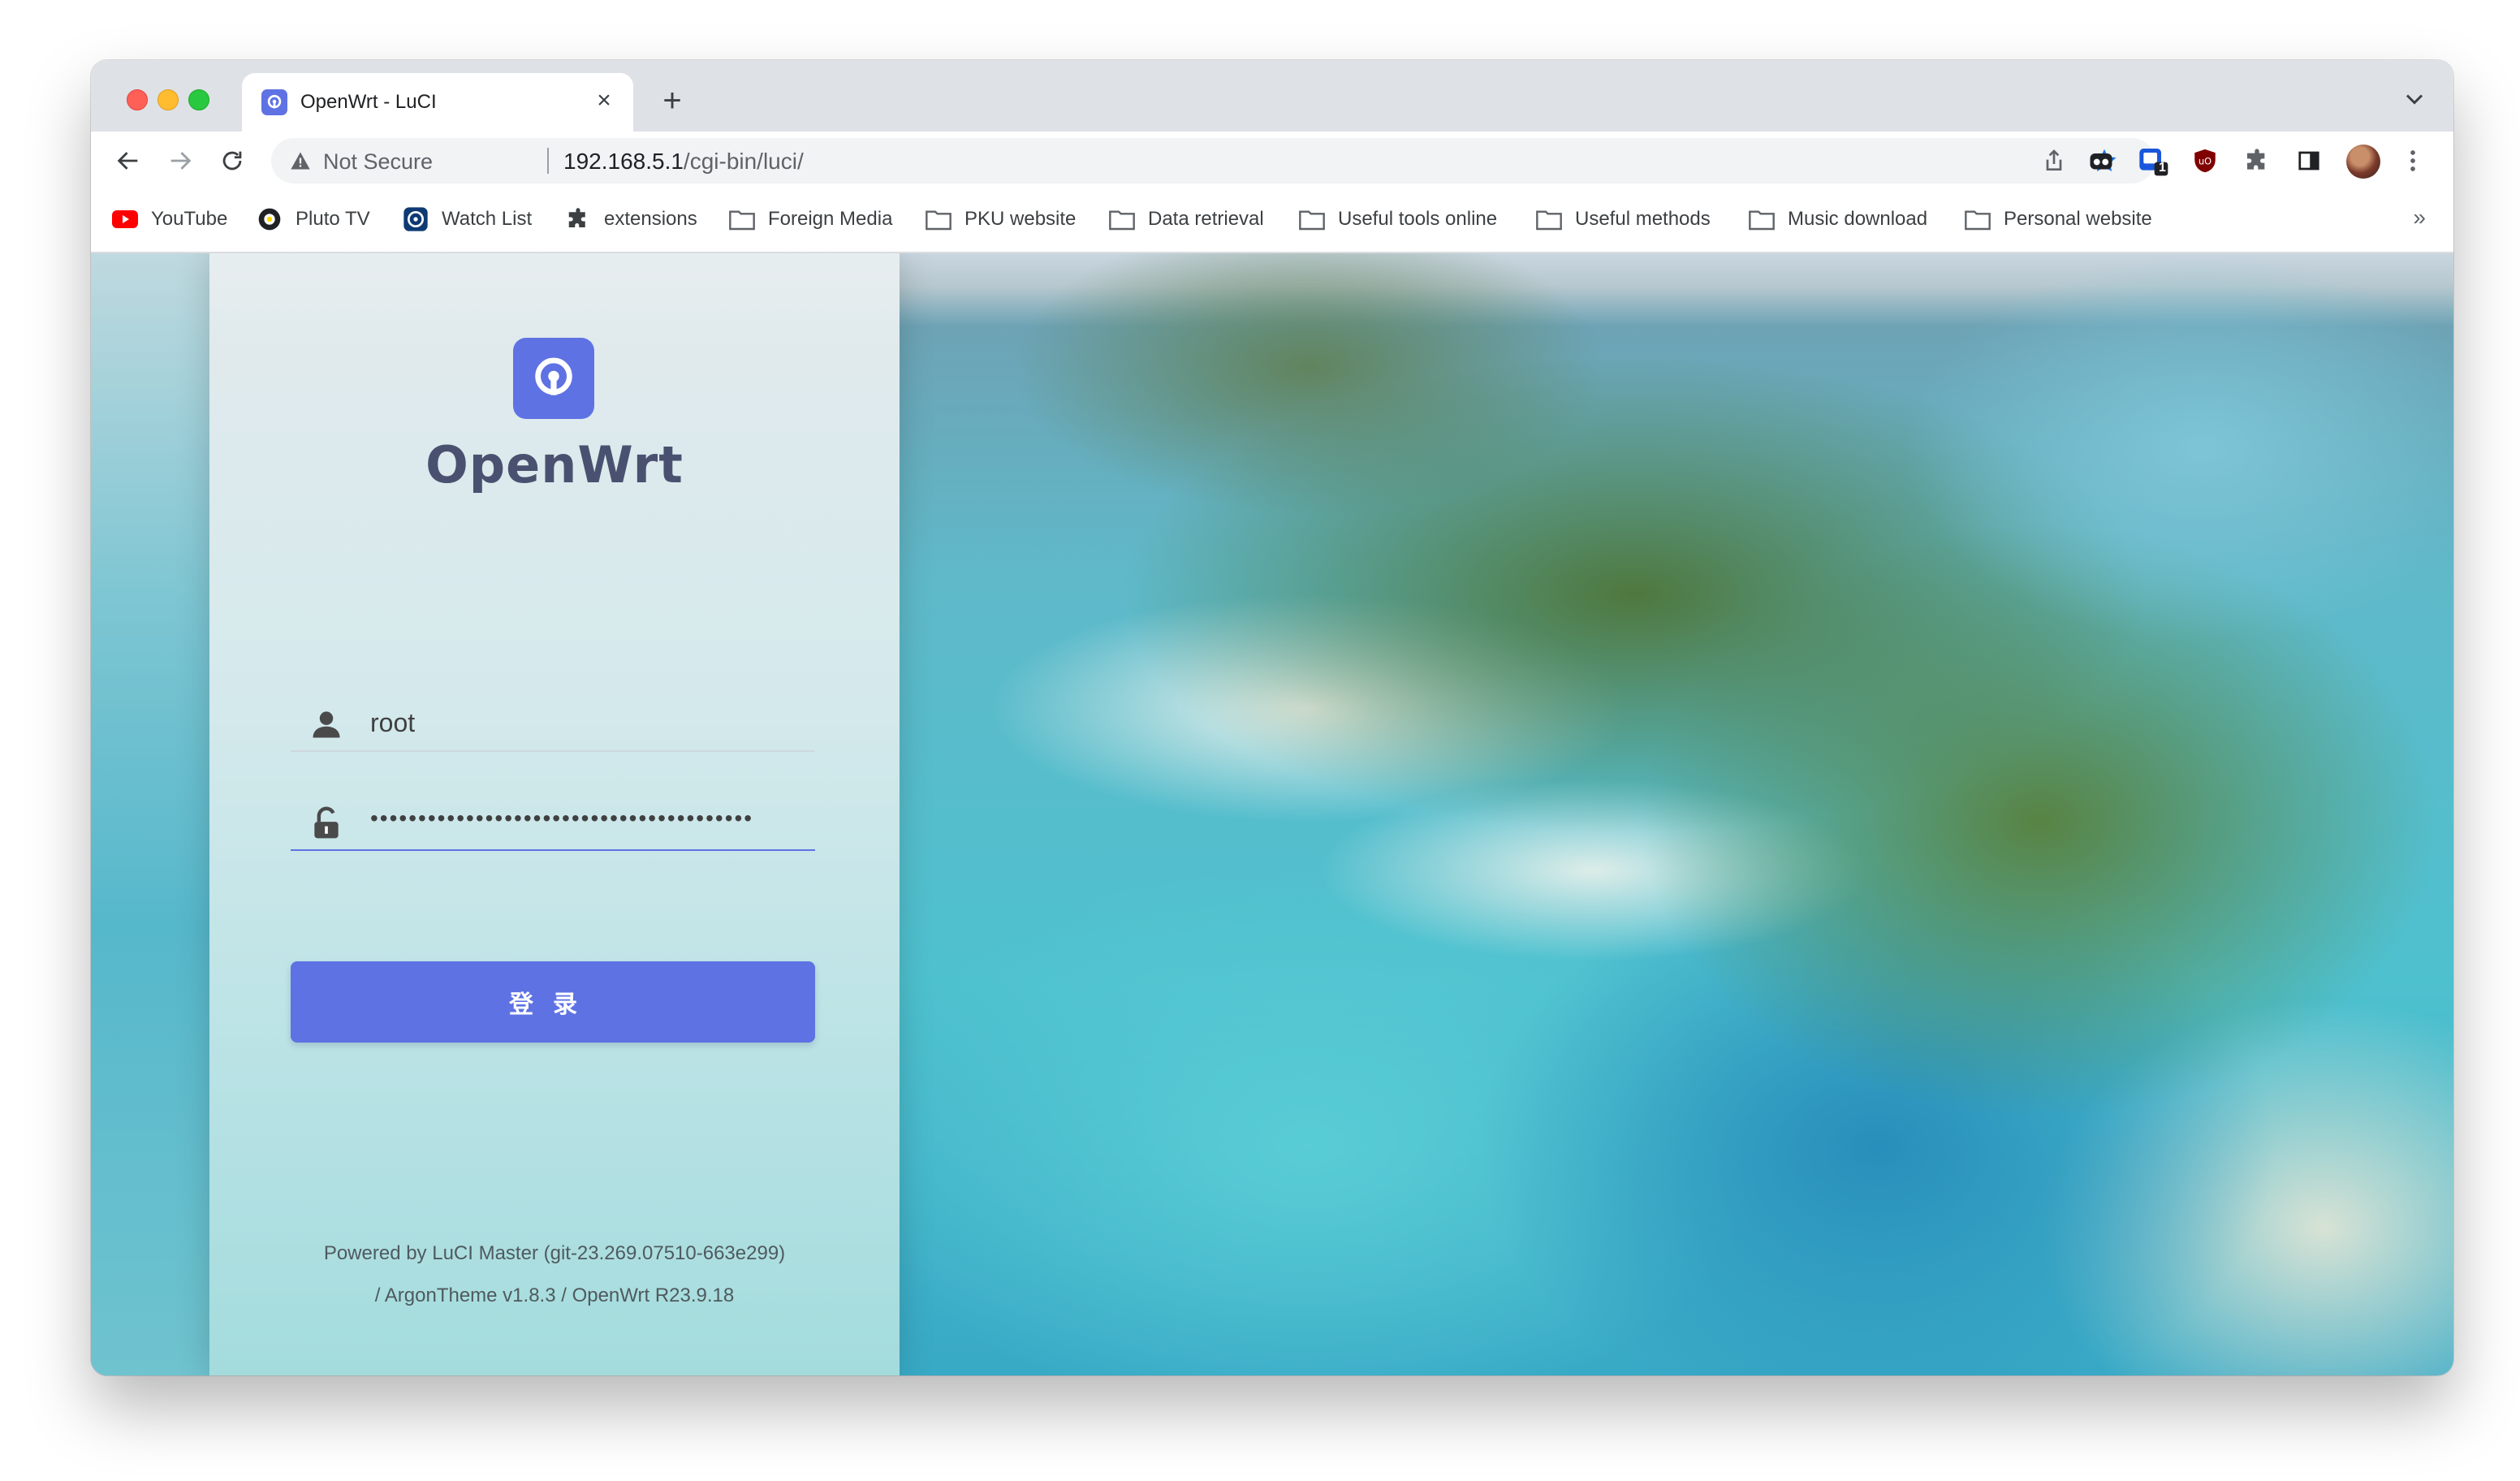  Describe the element at coordinates (137, 100) in the screenshot. I see `close-window-button` at that location.